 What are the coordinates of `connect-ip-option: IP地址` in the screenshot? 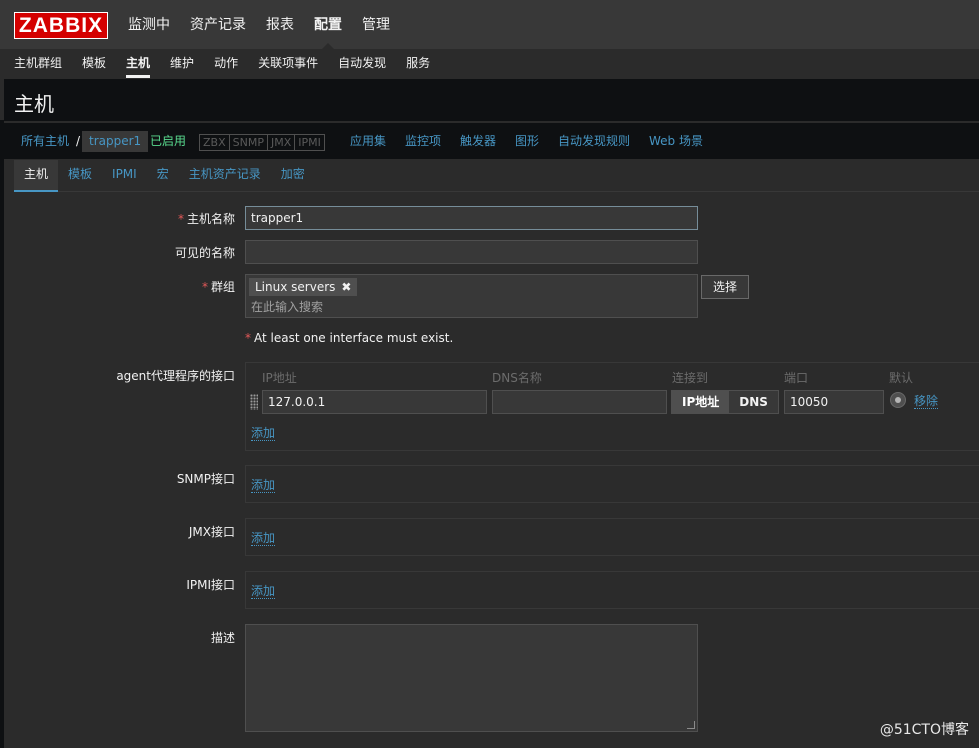 It's located at (701, 402).